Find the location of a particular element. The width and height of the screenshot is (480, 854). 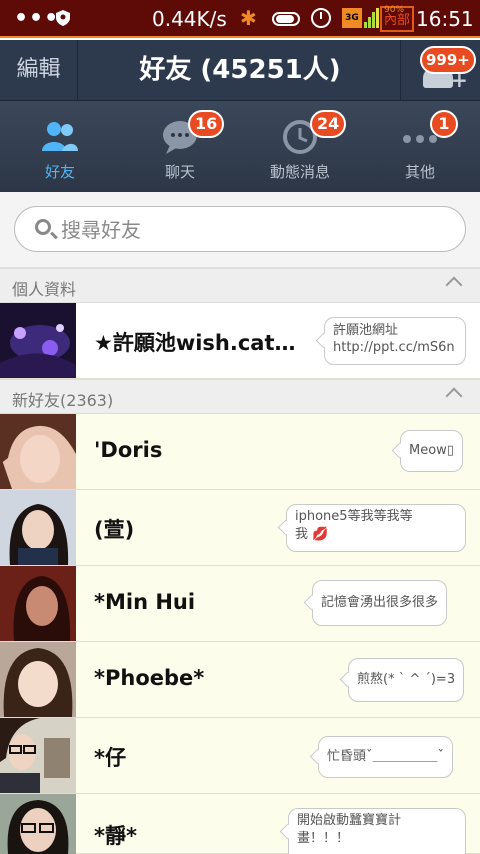

tab-label: 好友 is located at coordinates (59, 172).